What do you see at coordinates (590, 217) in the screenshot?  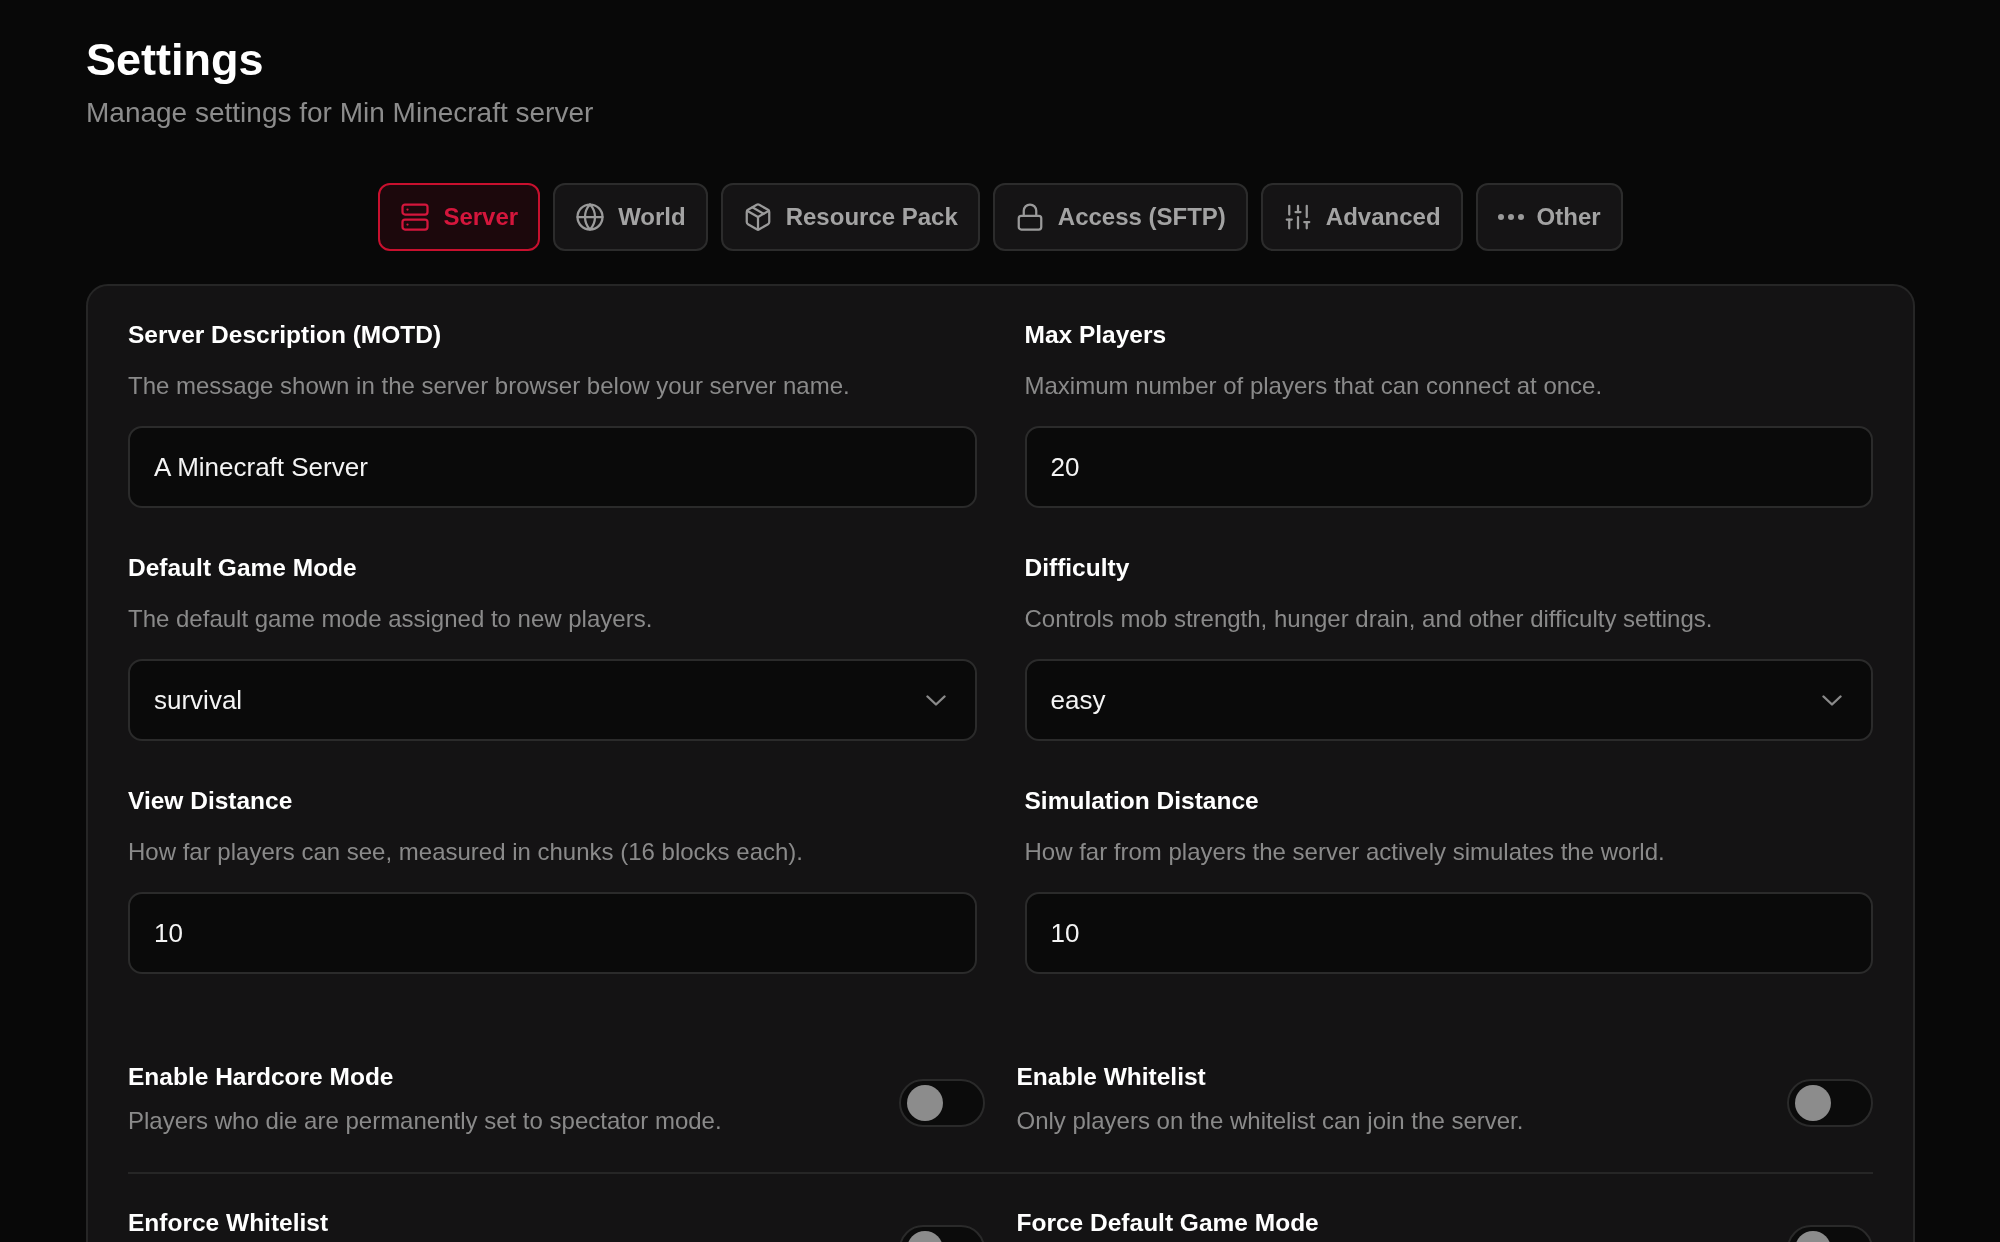 I see `globe-icon` at bounding box center [590, 217].